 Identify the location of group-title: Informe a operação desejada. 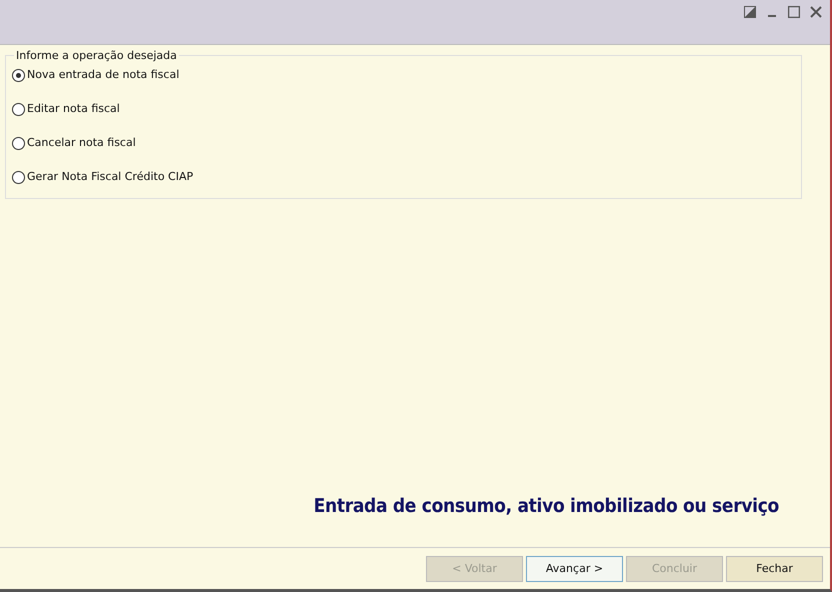
(96, 55).